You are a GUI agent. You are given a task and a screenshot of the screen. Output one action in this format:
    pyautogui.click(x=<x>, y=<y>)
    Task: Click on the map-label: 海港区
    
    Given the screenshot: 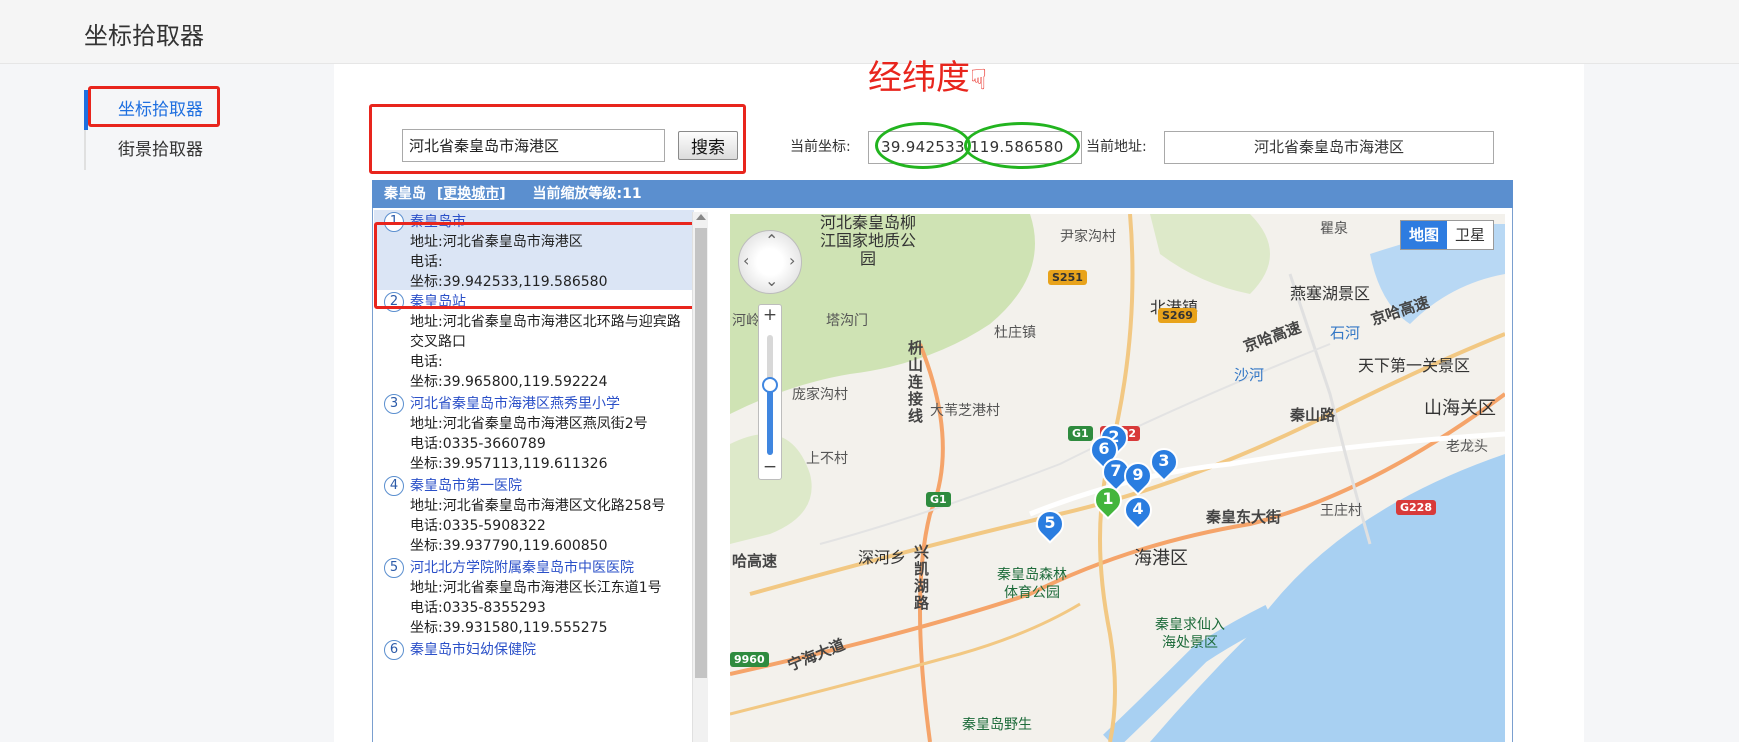 What is the action you would take?
    pyautogui.click(x=1161, y=558)
    